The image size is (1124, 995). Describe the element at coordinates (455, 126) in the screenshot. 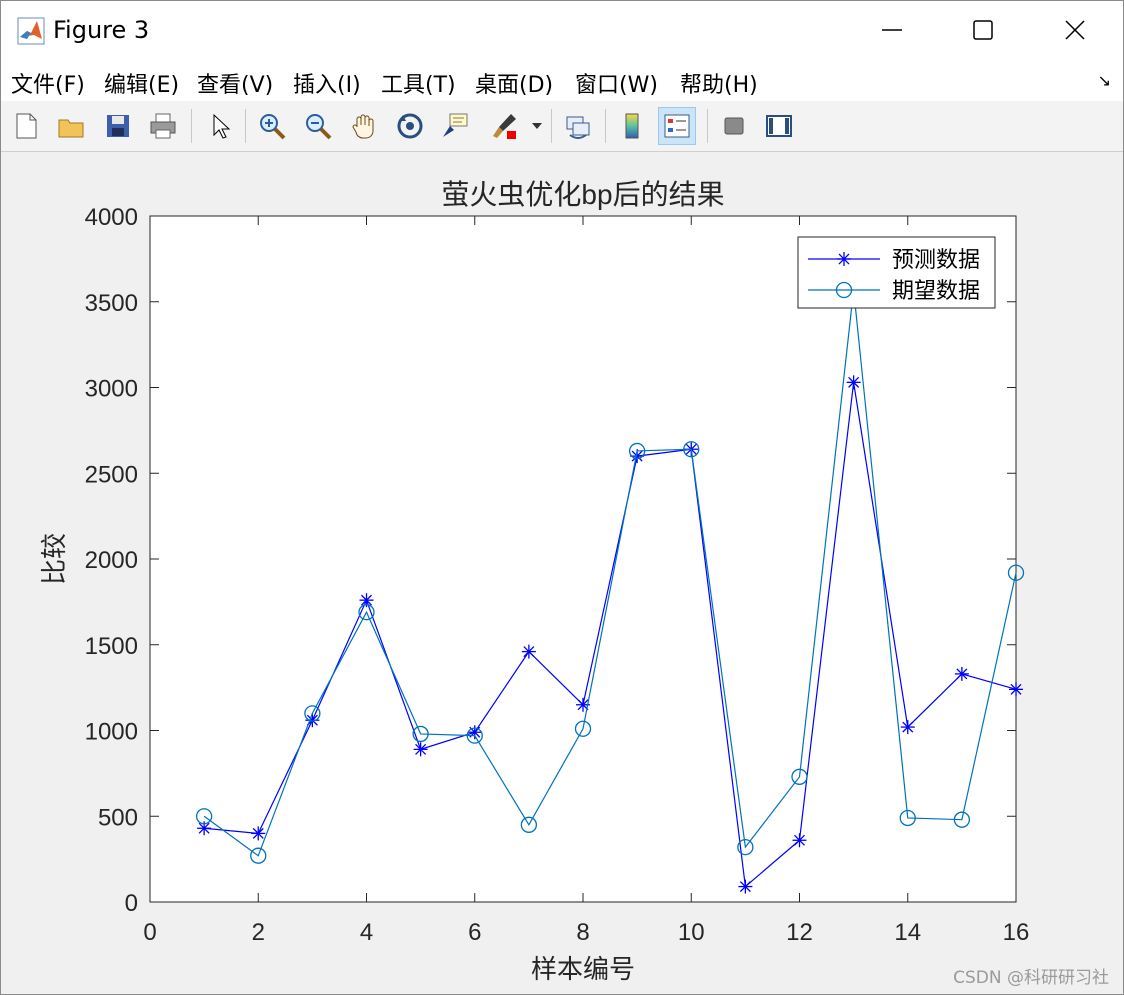

I see `data-cursor-icon` at that location.